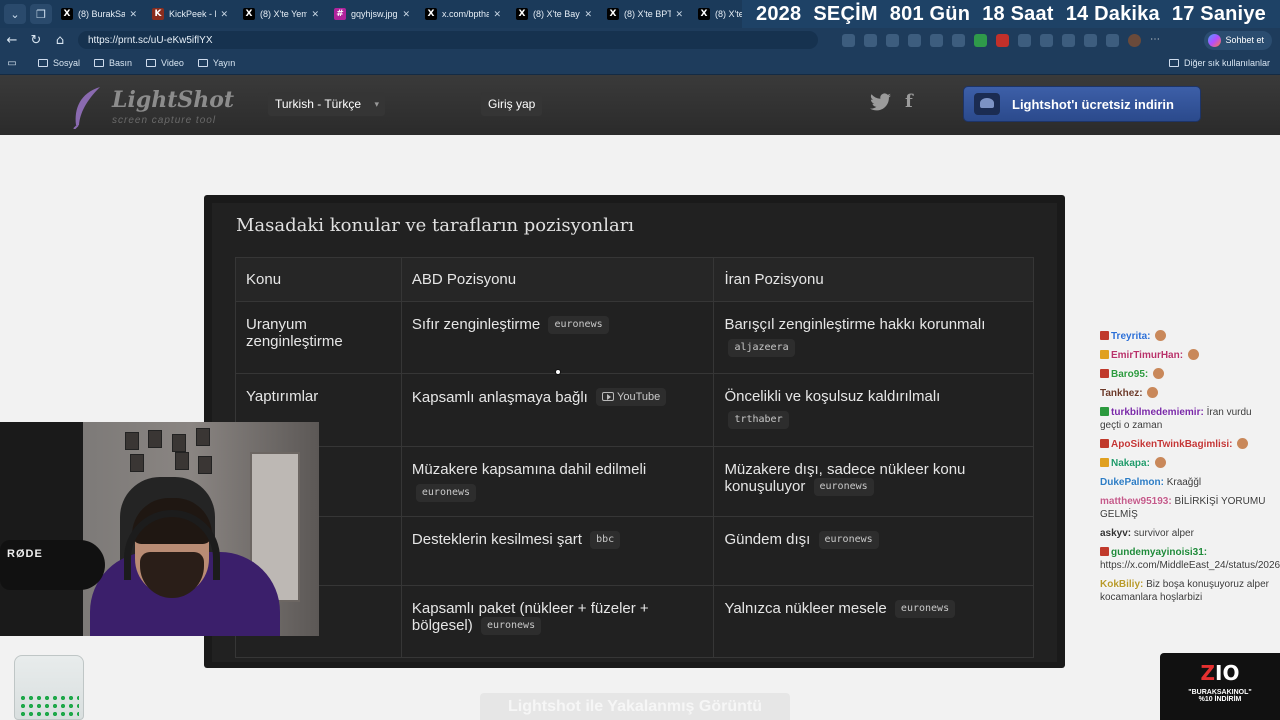 The width and height of the screenshot is (1280, 720). I want to click on bookmark-folder-sosyal: Sosyal, so click(59, 63).